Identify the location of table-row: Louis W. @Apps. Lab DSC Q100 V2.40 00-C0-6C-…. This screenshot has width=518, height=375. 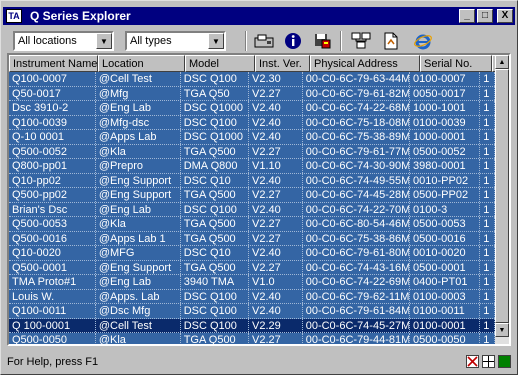
(252, 296).